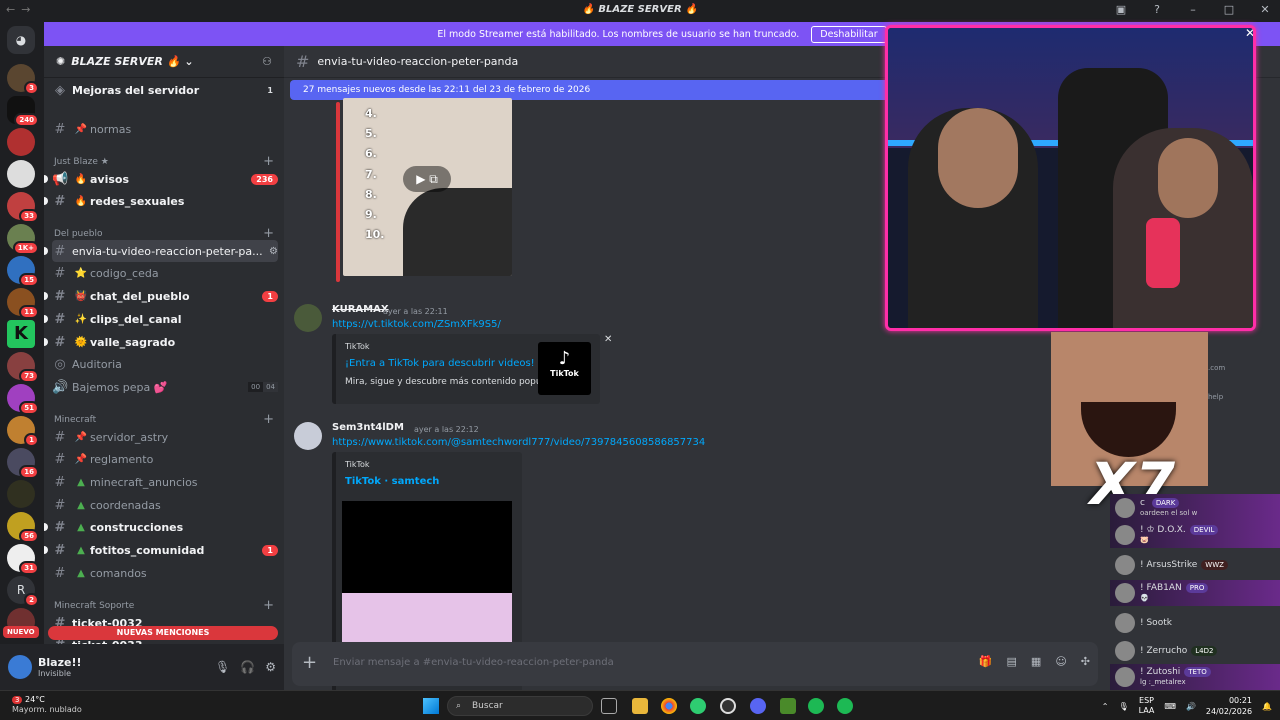 The height and width of the screenshot is (720, 1280). I want to click on channel-clips: # ✨ clips_del_canal, so click(161, 319).